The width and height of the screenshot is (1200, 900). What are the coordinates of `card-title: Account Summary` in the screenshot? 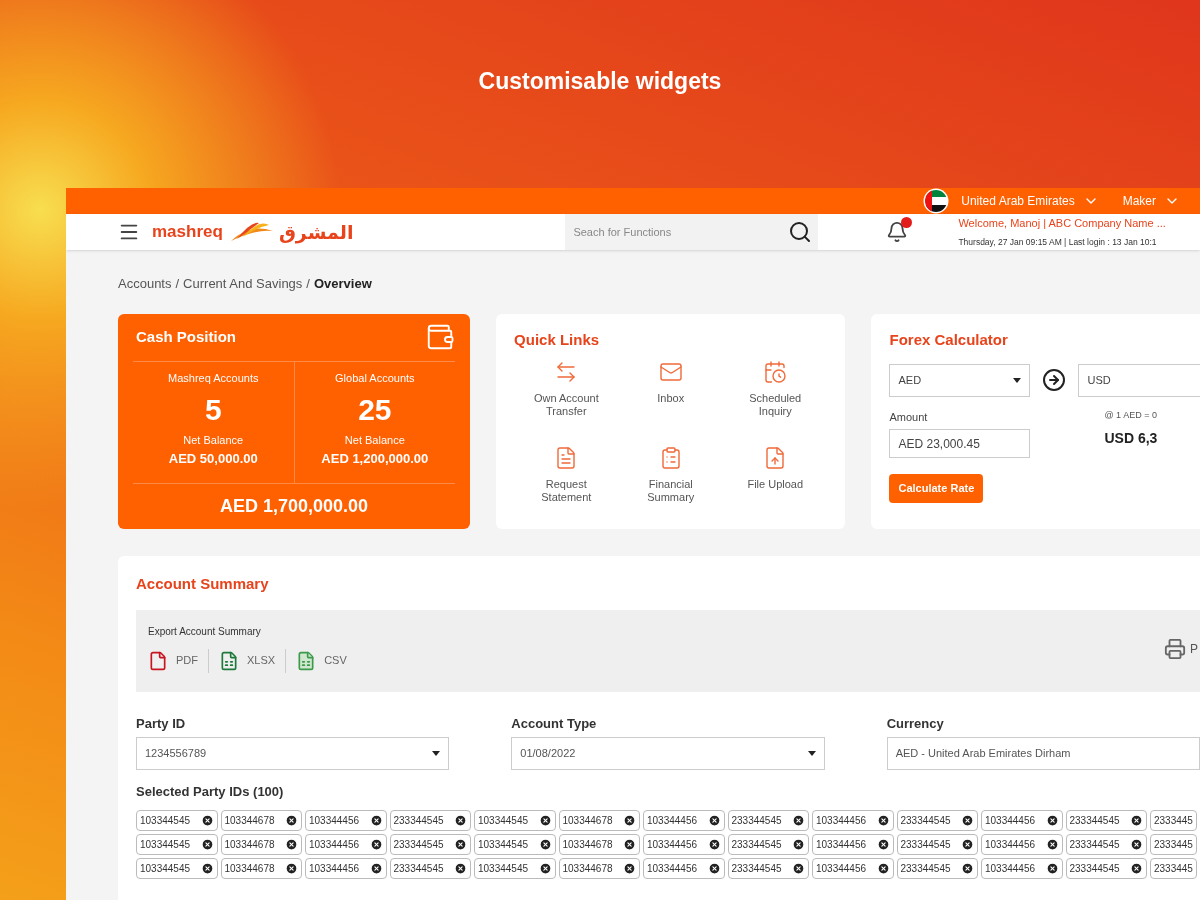 It's located at (202, 583).